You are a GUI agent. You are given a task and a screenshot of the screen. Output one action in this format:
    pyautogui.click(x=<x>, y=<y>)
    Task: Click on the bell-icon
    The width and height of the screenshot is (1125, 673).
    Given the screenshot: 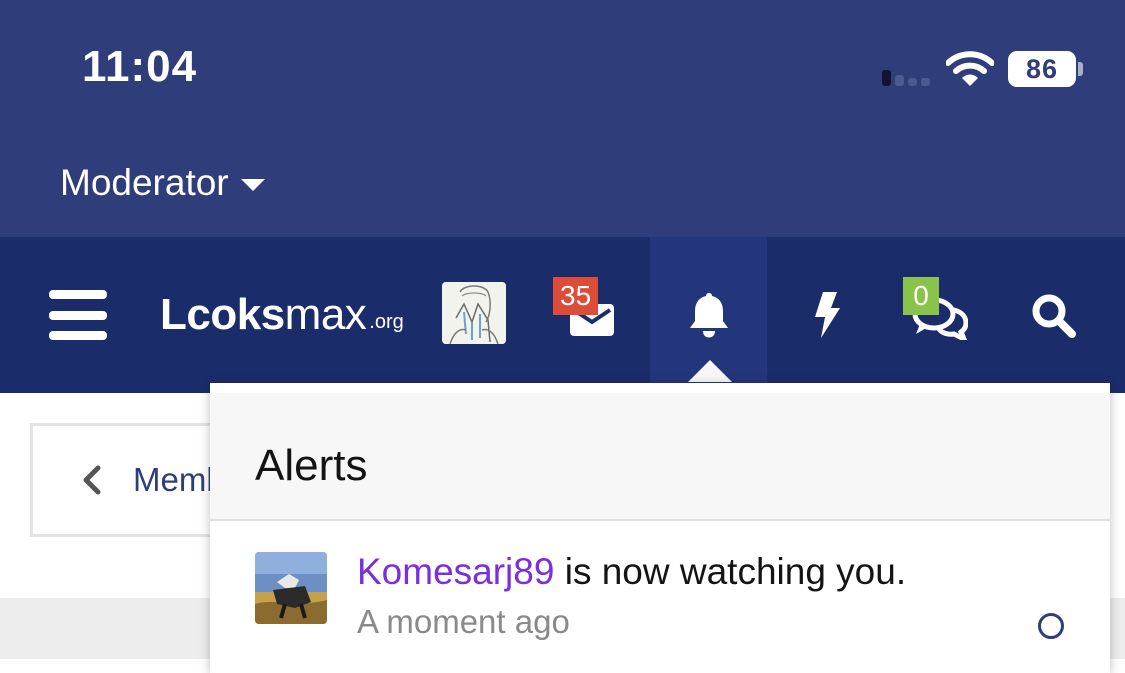 What is the action you would take?
    pyautogui.click(x=708, y=315)
    